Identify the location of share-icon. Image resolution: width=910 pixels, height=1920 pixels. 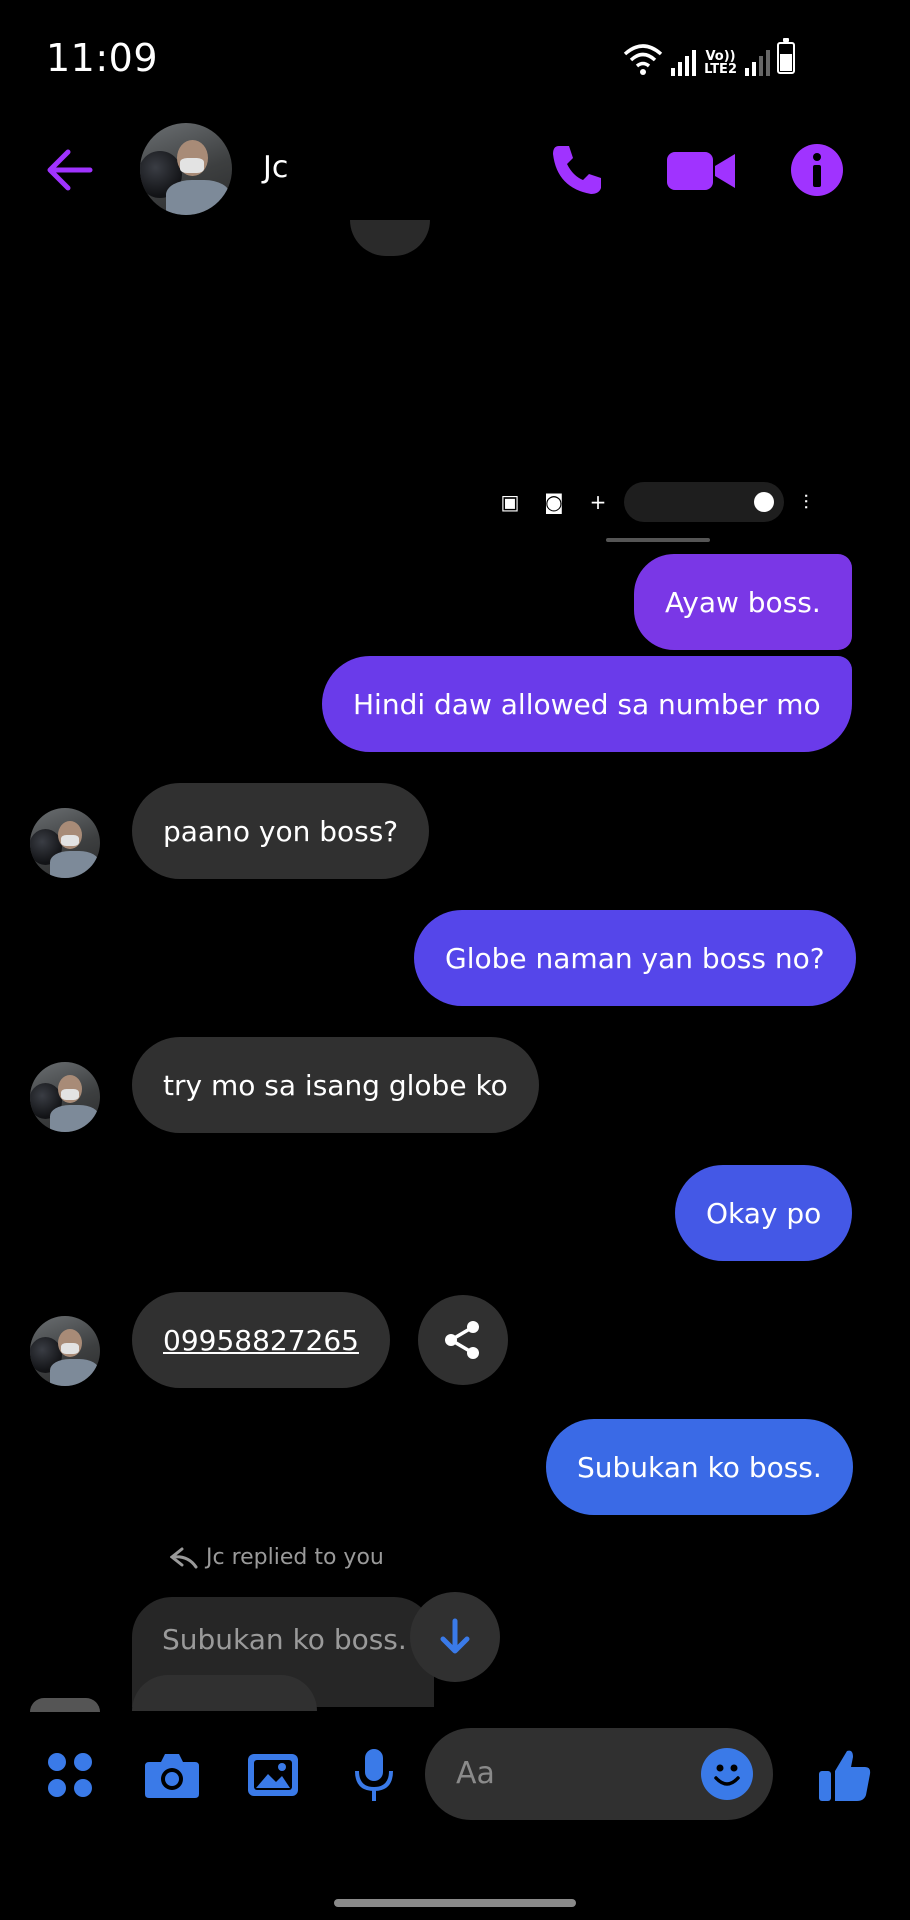
(462, 1340).